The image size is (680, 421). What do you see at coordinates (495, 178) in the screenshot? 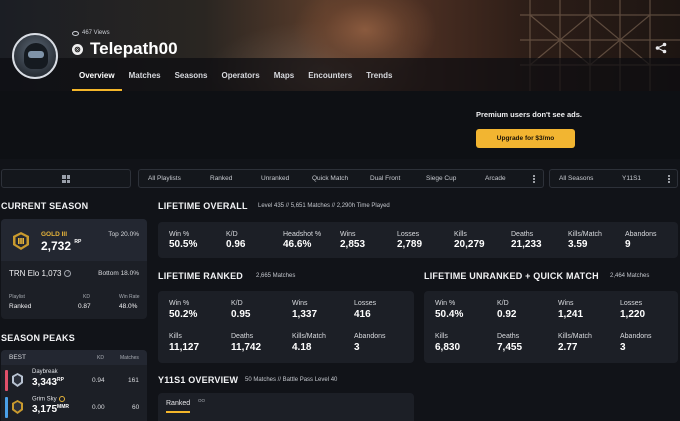
I see `playlist-arcade: Arcade` at bounding box center [495, 178].